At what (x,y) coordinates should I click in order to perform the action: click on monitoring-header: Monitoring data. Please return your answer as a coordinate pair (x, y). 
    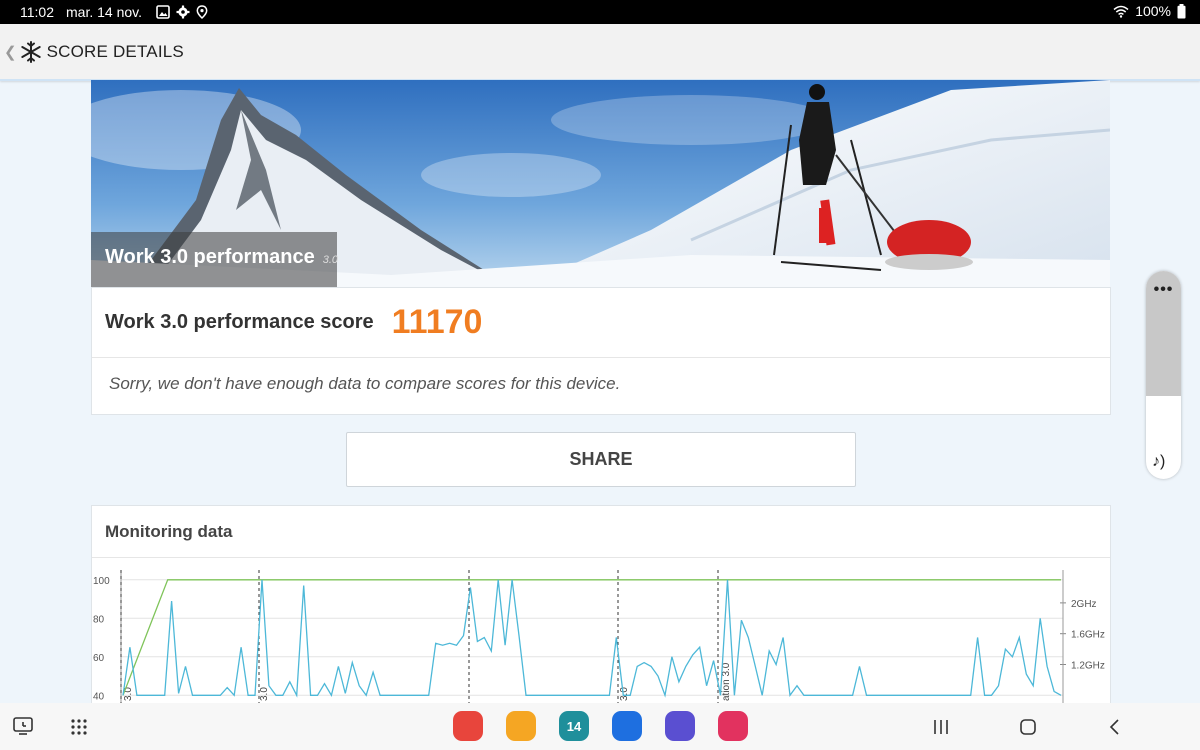
    Looking at the image, I should click on (601, 532).